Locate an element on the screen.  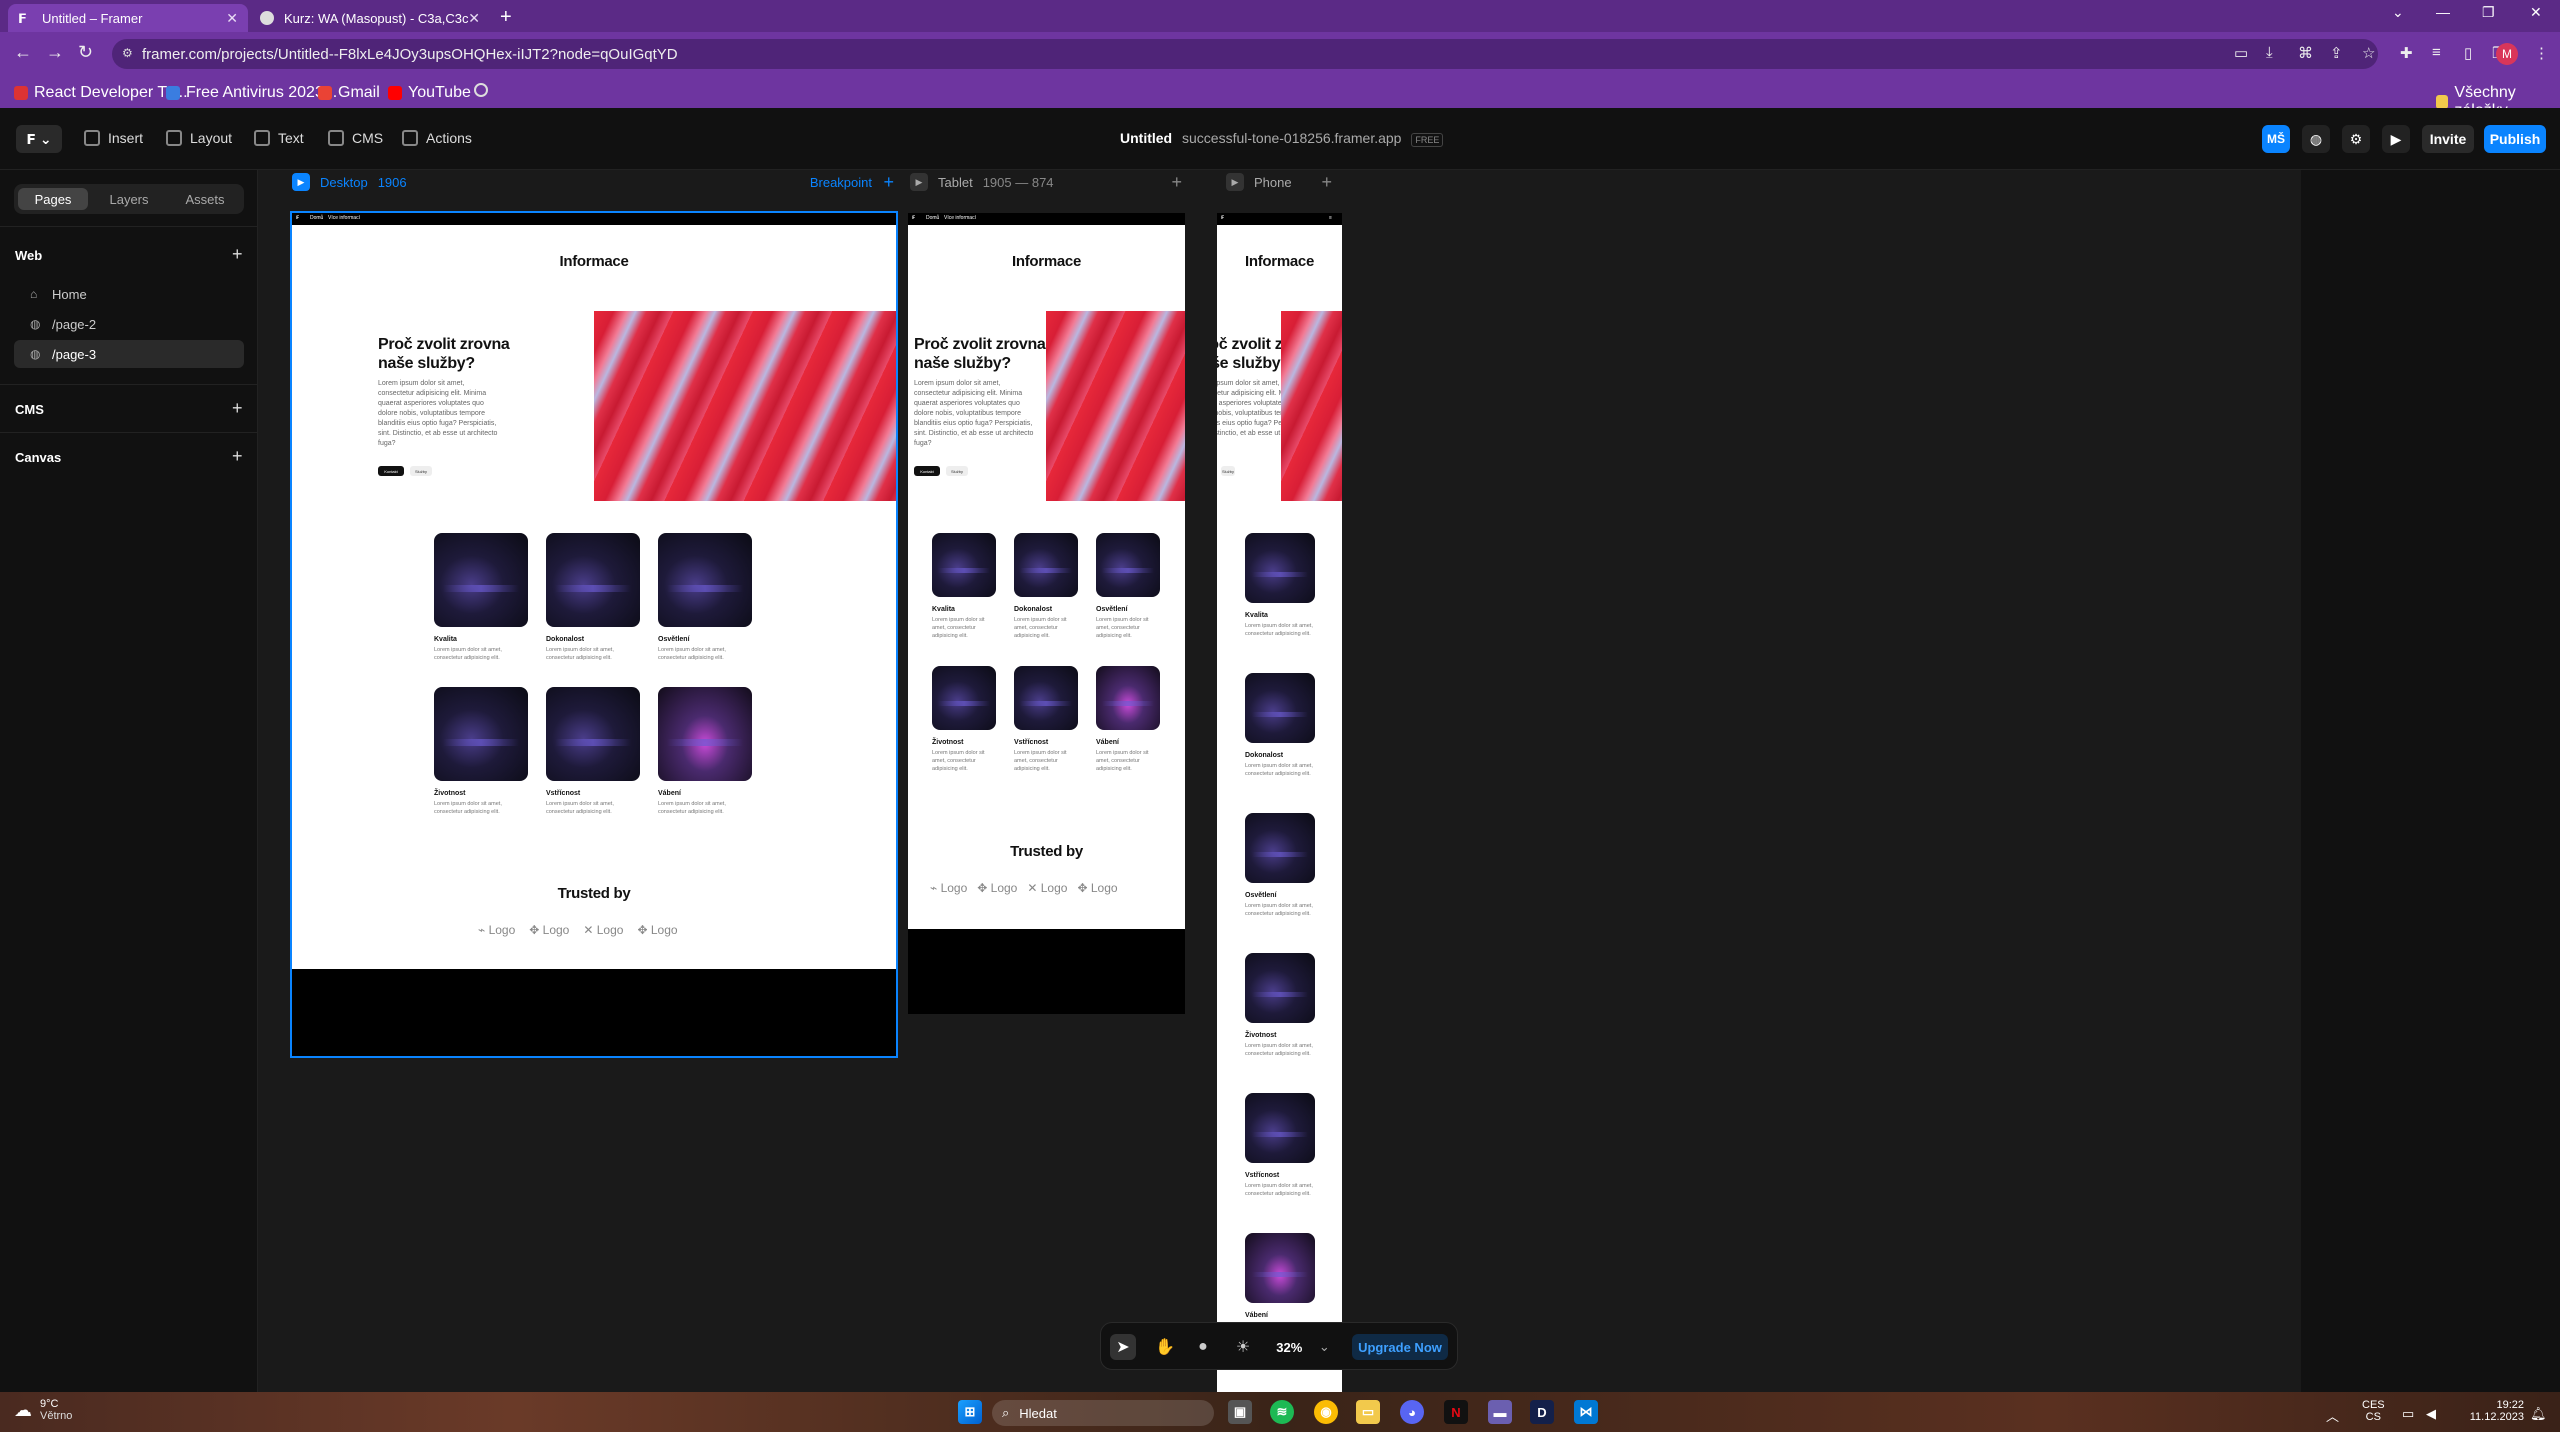
windows-start-icon: ⊞ is located at coordinates (970, 1412).